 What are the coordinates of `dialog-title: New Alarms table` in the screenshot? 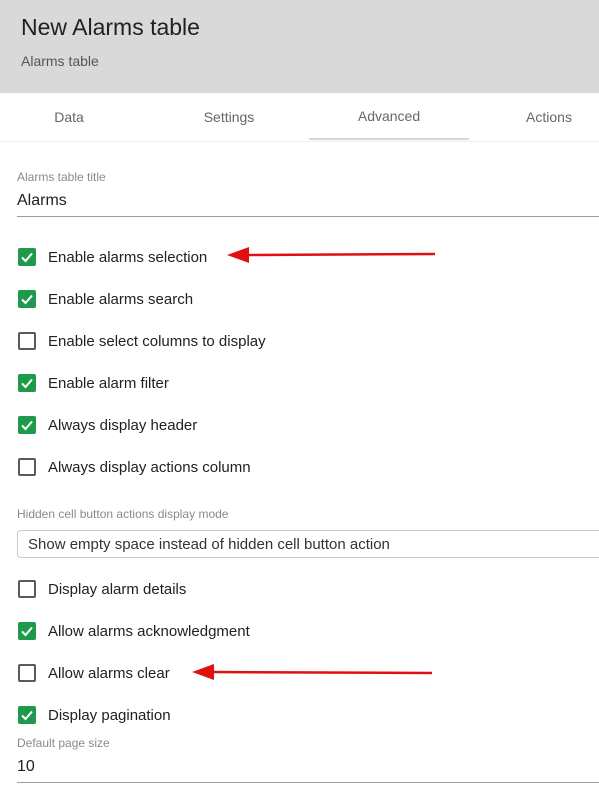 It's located at (110, 27).